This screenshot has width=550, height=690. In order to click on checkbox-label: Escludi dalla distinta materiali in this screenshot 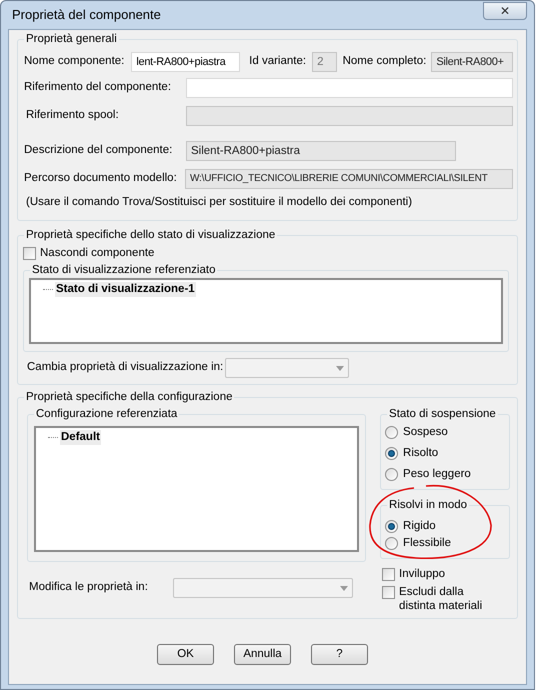, I will do `click(441, 599)`.